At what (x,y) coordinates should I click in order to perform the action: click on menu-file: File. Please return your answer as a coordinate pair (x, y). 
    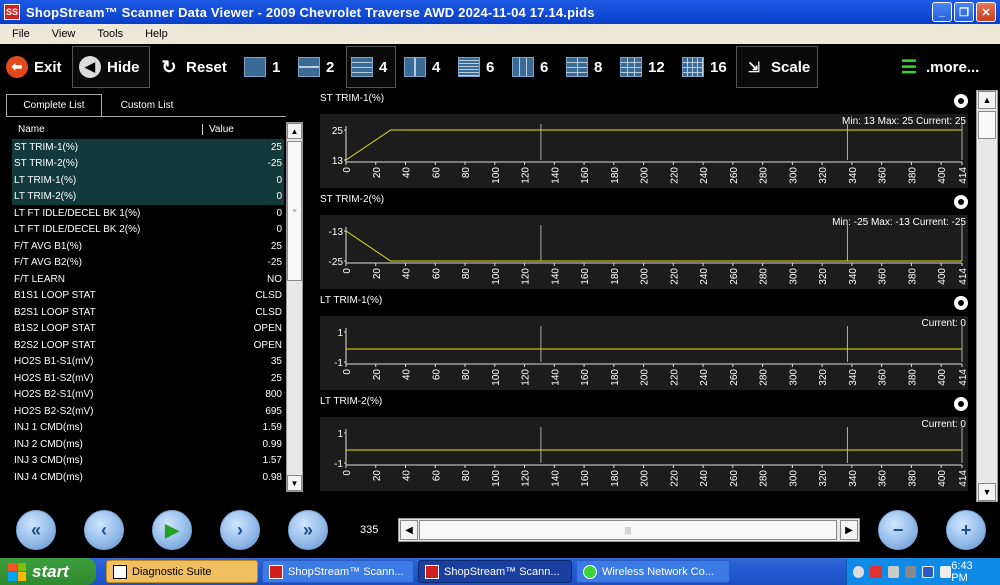
    Looking at the image, I should click on (21, 34).